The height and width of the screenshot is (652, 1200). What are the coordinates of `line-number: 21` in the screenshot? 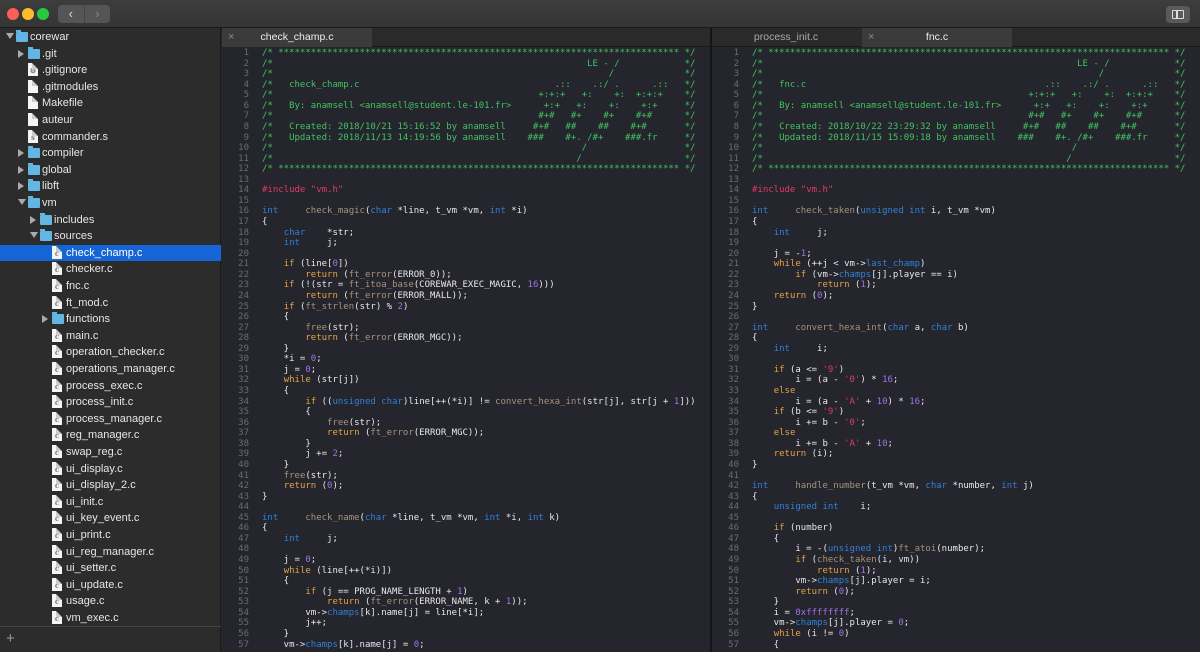 It's located at (733, 264).